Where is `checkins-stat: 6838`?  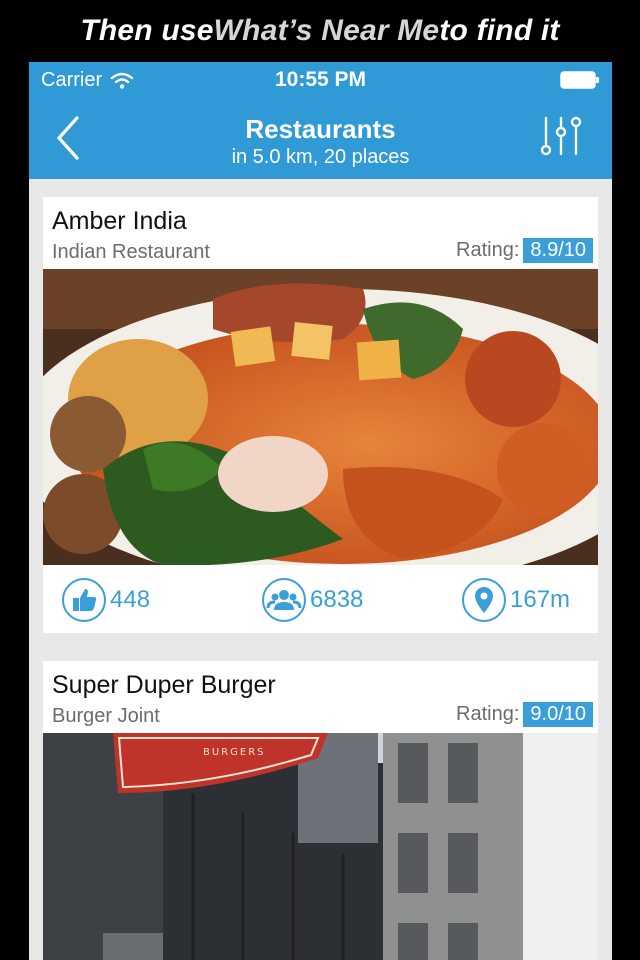
checkins-stat: 6838 is located at coordinates (312, 600).